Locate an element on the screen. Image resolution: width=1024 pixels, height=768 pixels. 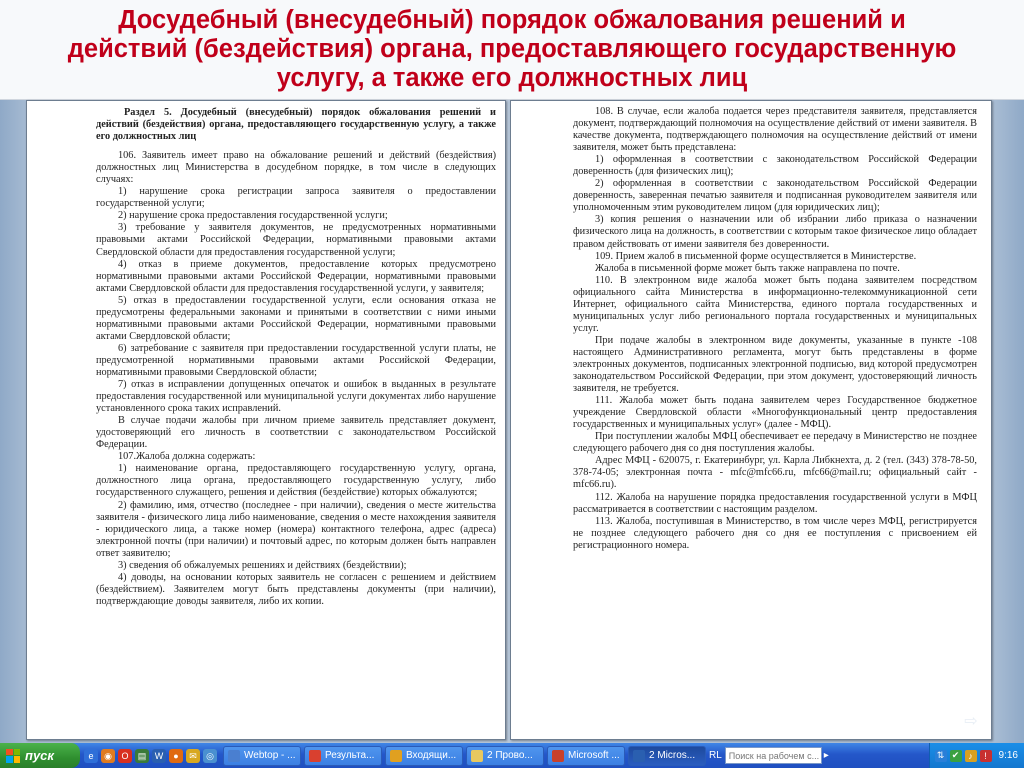
paragraph: 107.Жалоба должна содержать: is located at coordinates (187, 457).